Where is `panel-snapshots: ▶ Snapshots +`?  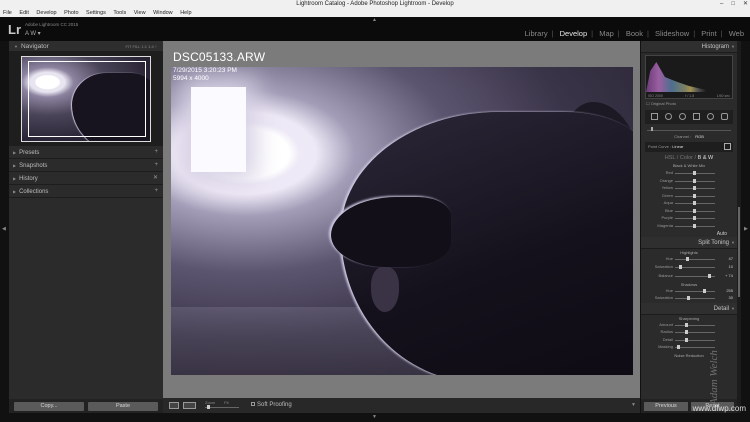
panel-snapshots: ▶ Snapshots + is located at coordinates (86, 165).